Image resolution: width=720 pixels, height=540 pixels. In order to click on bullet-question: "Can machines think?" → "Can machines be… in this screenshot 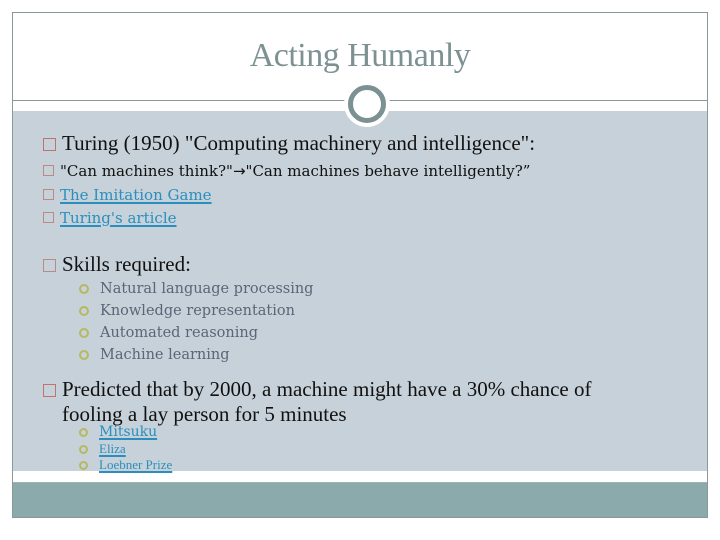, I will do `click(286, 171)`.